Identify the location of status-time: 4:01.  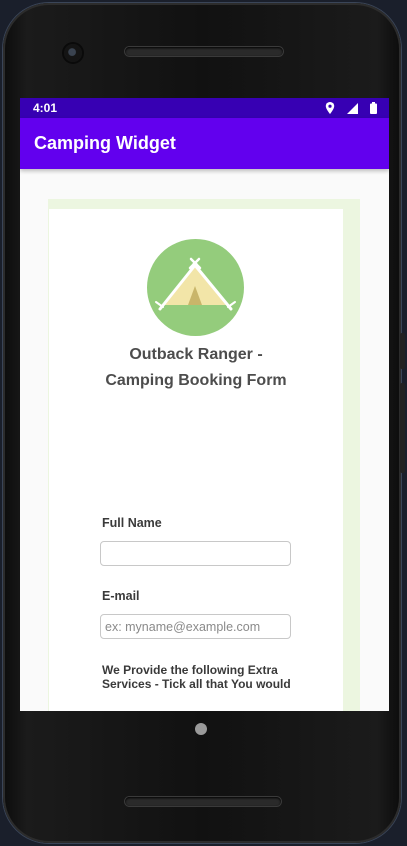
(45, 108).